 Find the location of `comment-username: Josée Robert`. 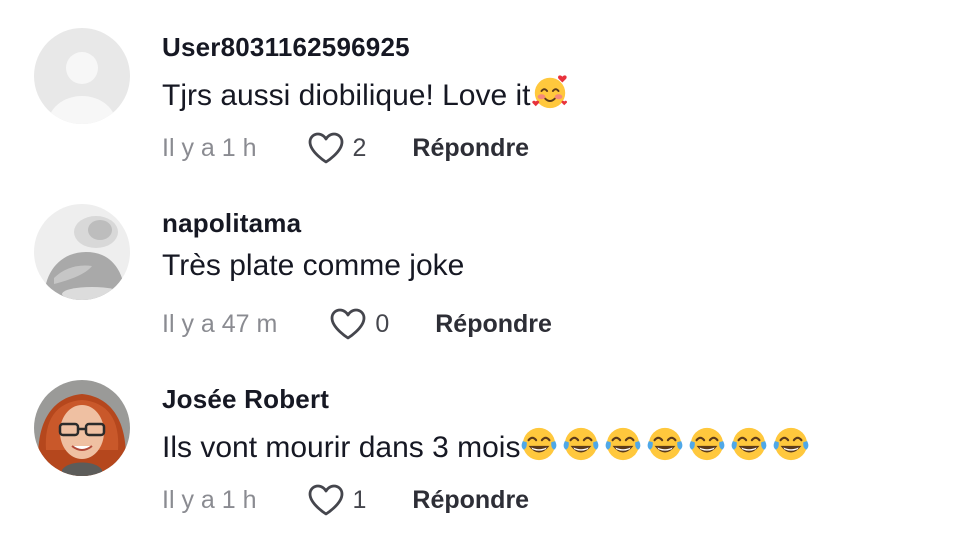

comment-username: Josée Robert is located at coordinates (245, 399).